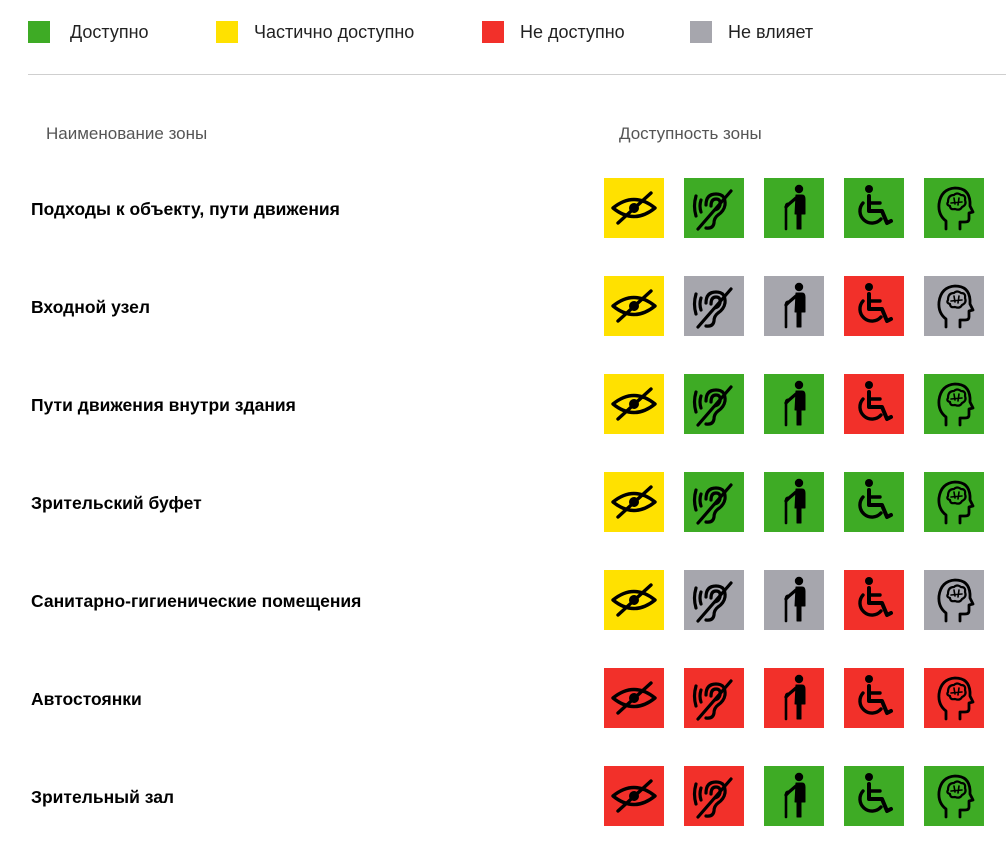 This screenshot has width=1006, height=846. I want to click on legend-label: Не доступно, so click(572, 32).